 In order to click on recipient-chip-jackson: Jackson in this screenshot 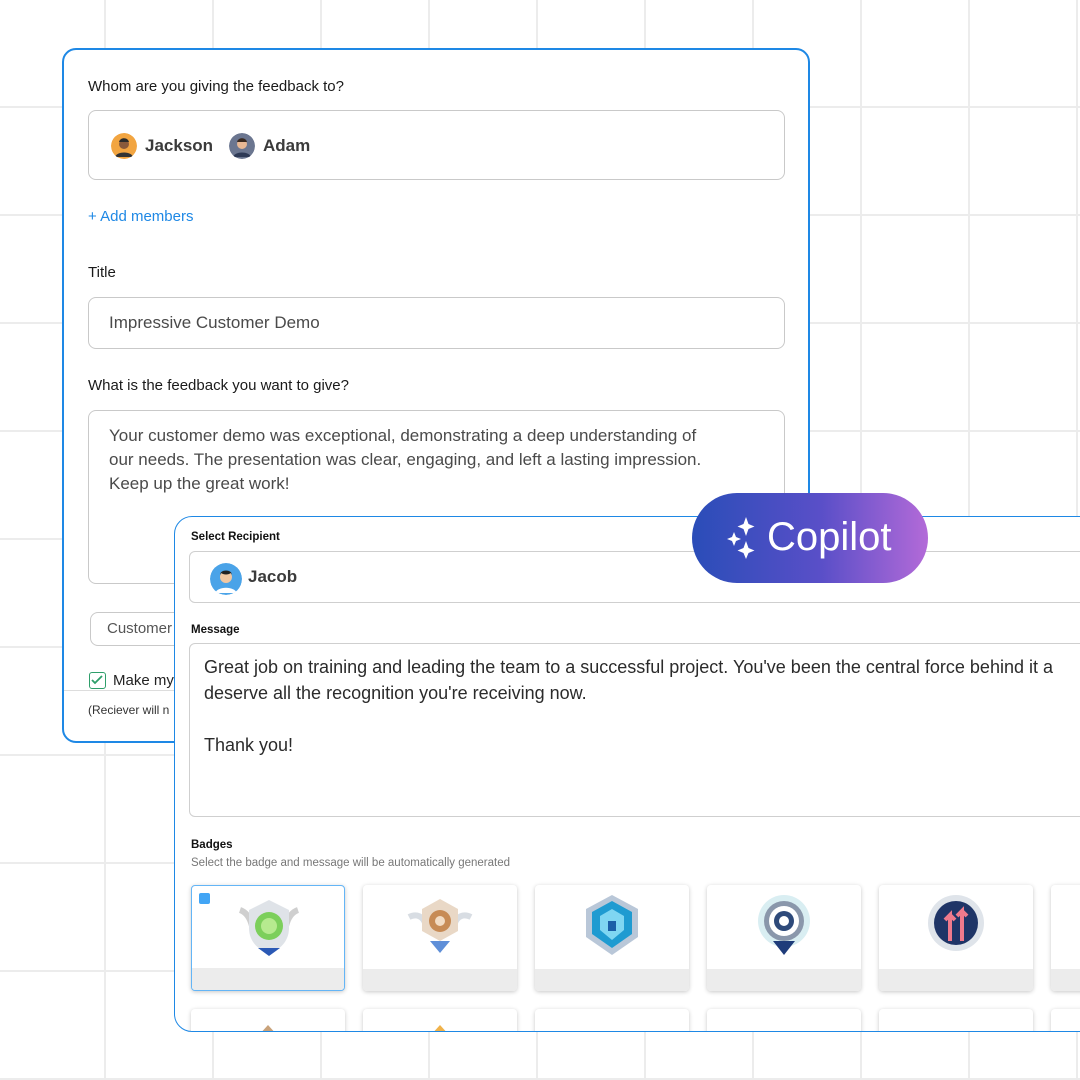, I will do `click(162, 146)`.